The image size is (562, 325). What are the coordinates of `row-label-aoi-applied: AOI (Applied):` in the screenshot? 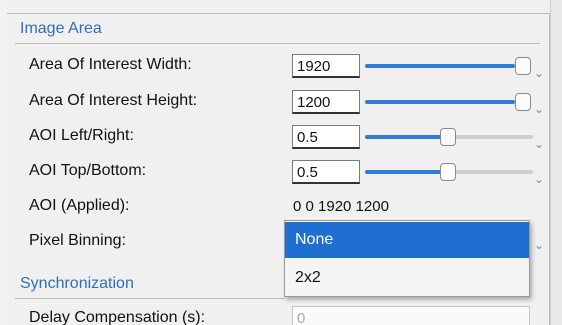 It's located at (79, 205).